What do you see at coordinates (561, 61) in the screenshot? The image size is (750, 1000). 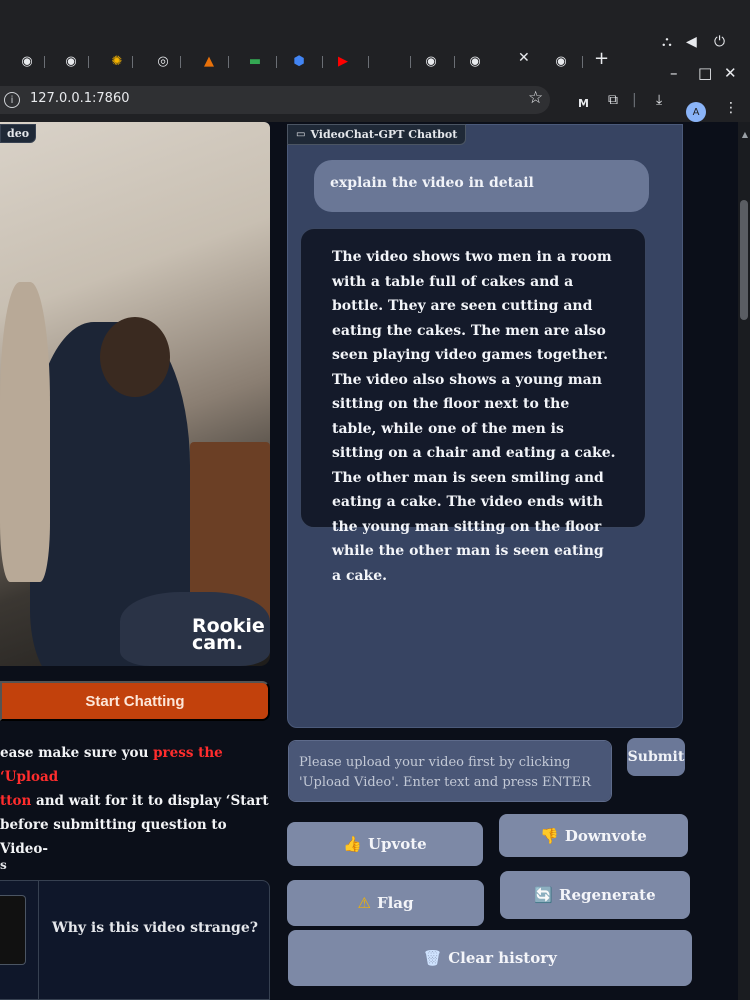 I see `chrome-tab-icon: ◉` at bounding box center [561, 61].